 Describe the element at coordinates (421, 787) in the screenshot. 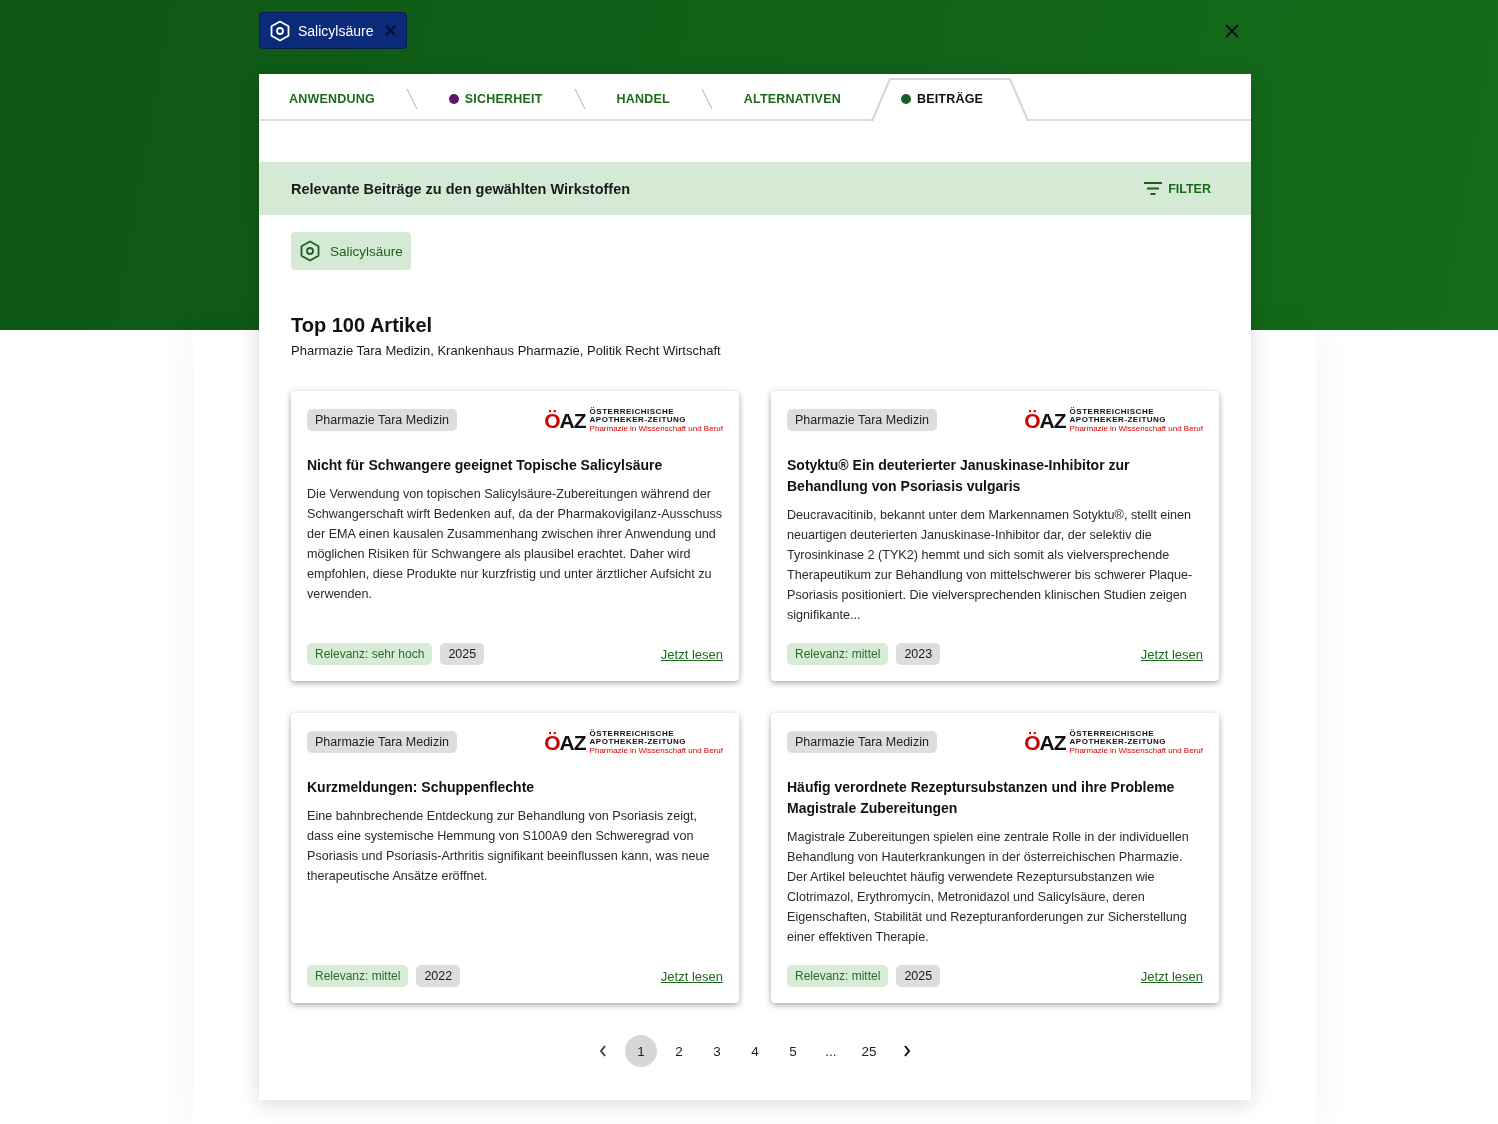

I see `article-title: Kurzmeldungen: Schuppenflechte` at that location.